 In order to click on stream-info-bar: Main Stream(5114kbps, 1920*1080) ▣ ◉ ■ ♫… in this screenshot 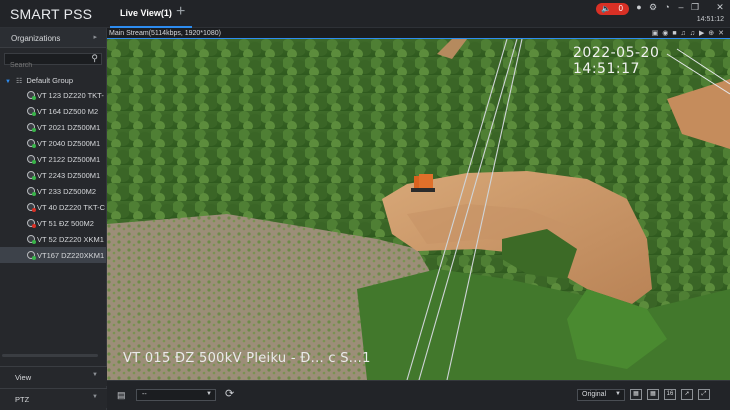, I will do `click(418, 33)`.